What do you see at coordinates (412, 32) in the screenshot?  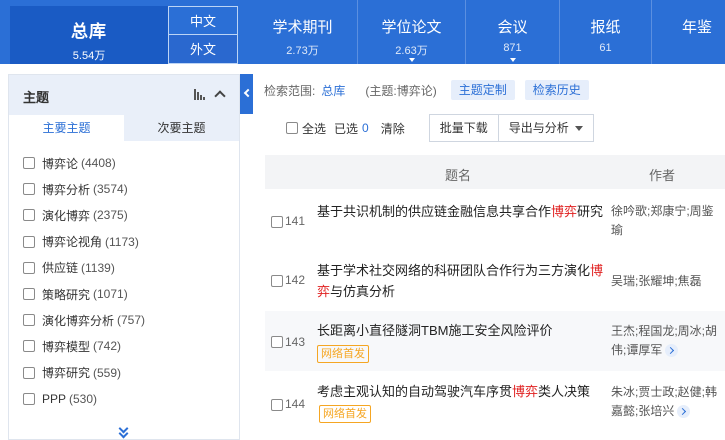 I see `tab-dissertations: 学位论文 2.63万` at bounding box center [412, 32].